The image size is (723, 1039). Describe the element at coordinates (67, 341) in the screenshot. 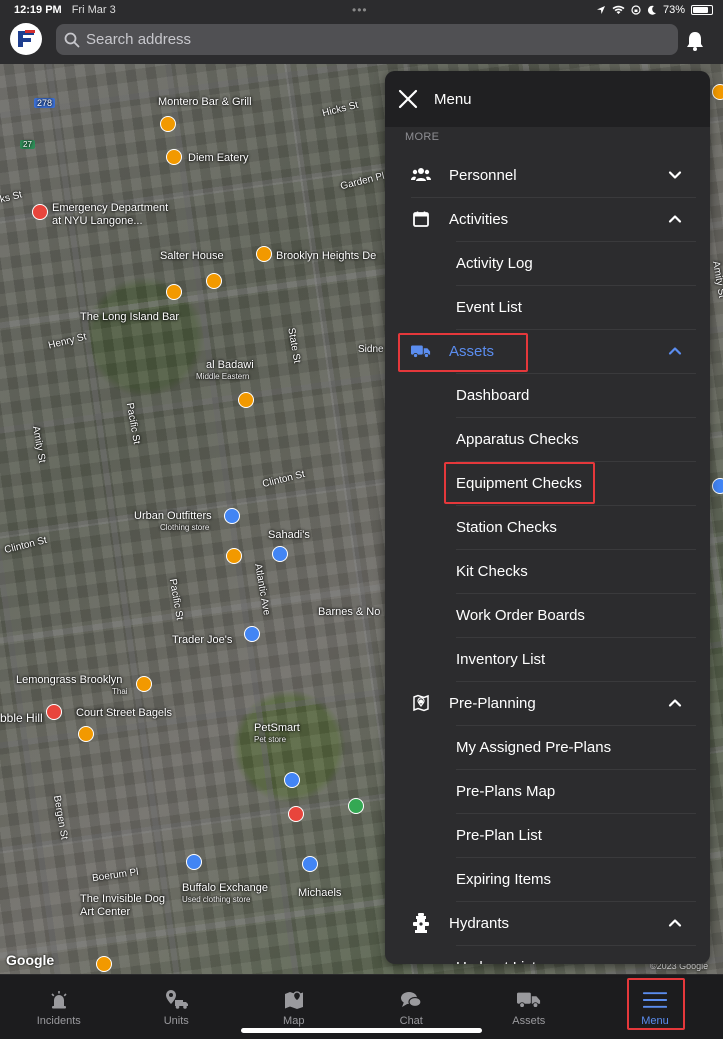

I see `street-label: Henry St` at that location.